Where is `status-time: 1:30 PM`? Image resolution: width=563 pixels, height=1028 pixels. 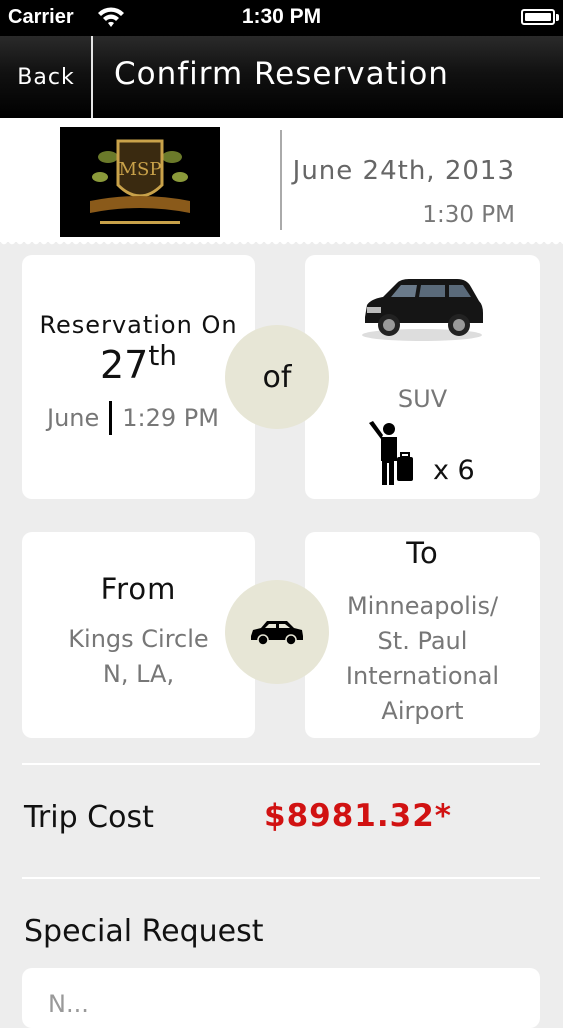 status-time: 1:30 PM is located at coordinates (281, 16).